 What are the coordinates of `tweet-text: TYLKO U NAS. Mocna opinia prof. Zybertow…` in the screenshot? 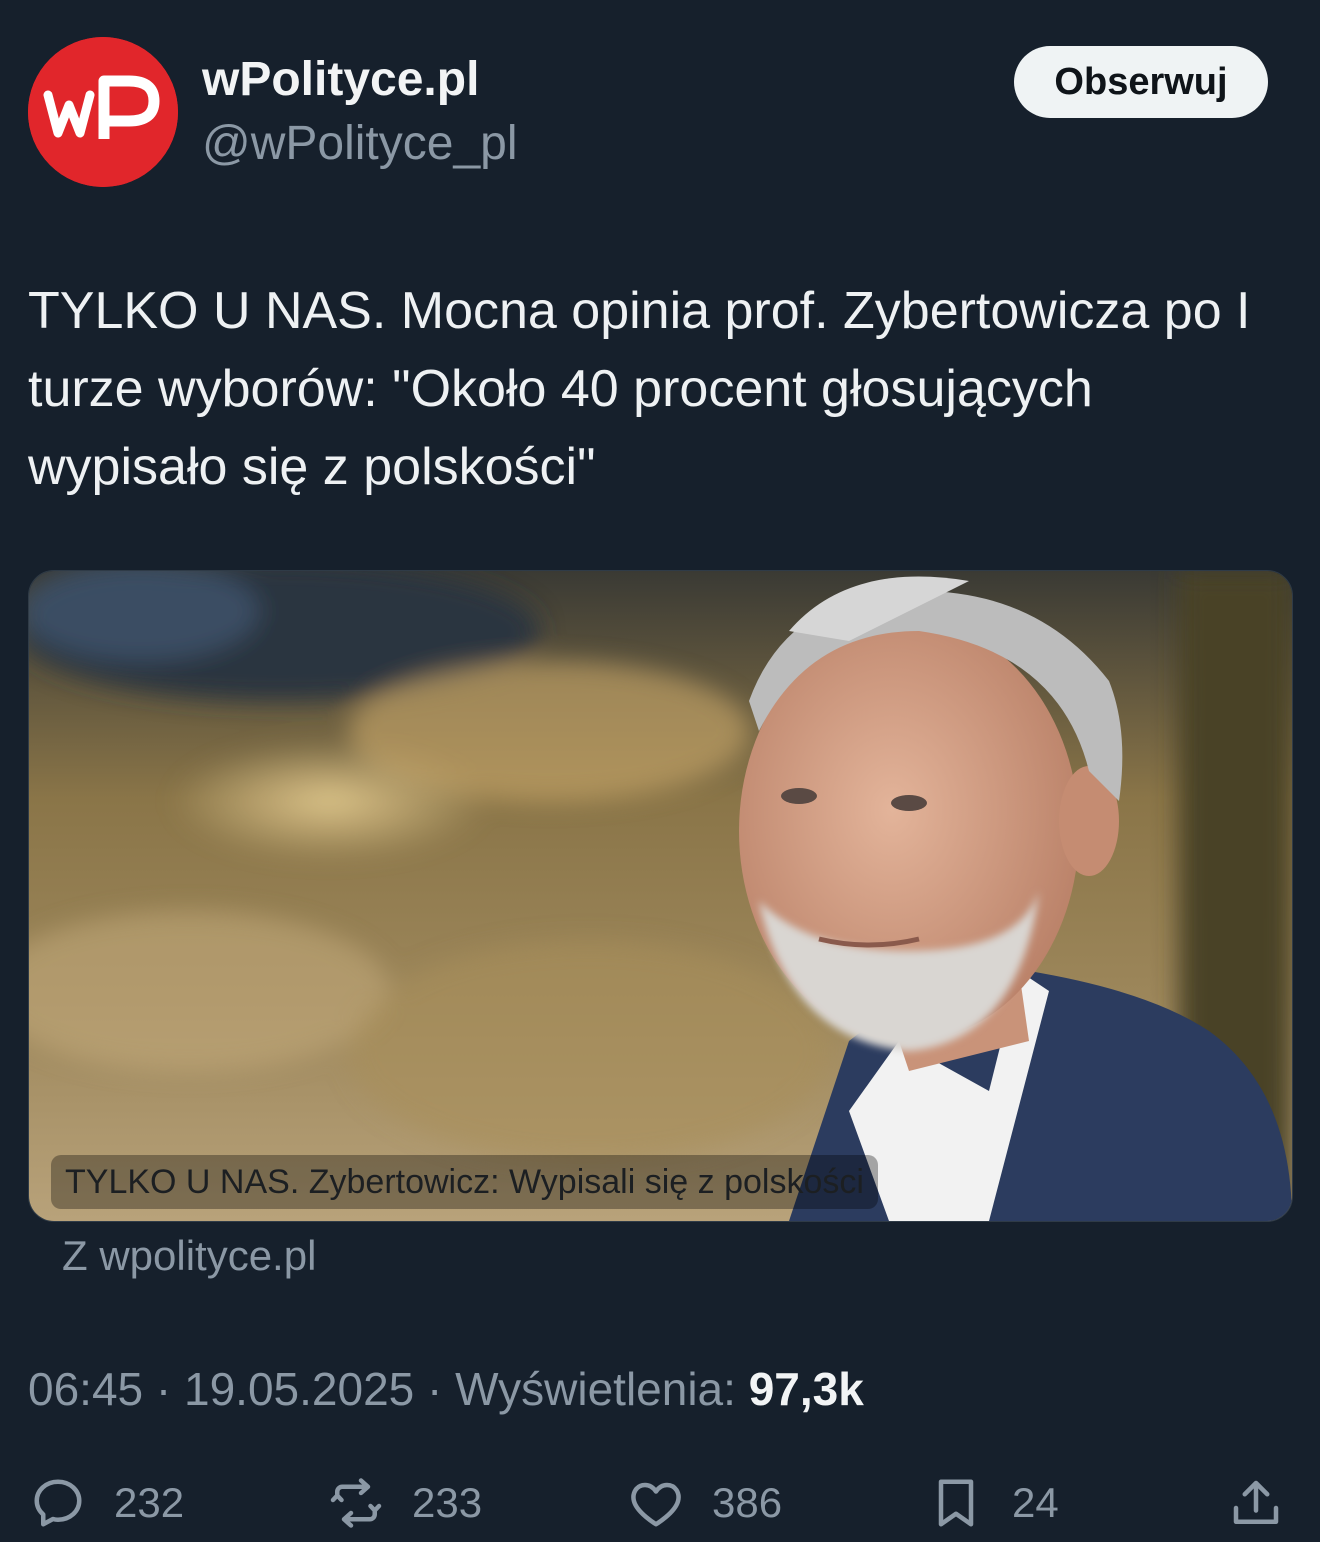 It's located at (639, 389).